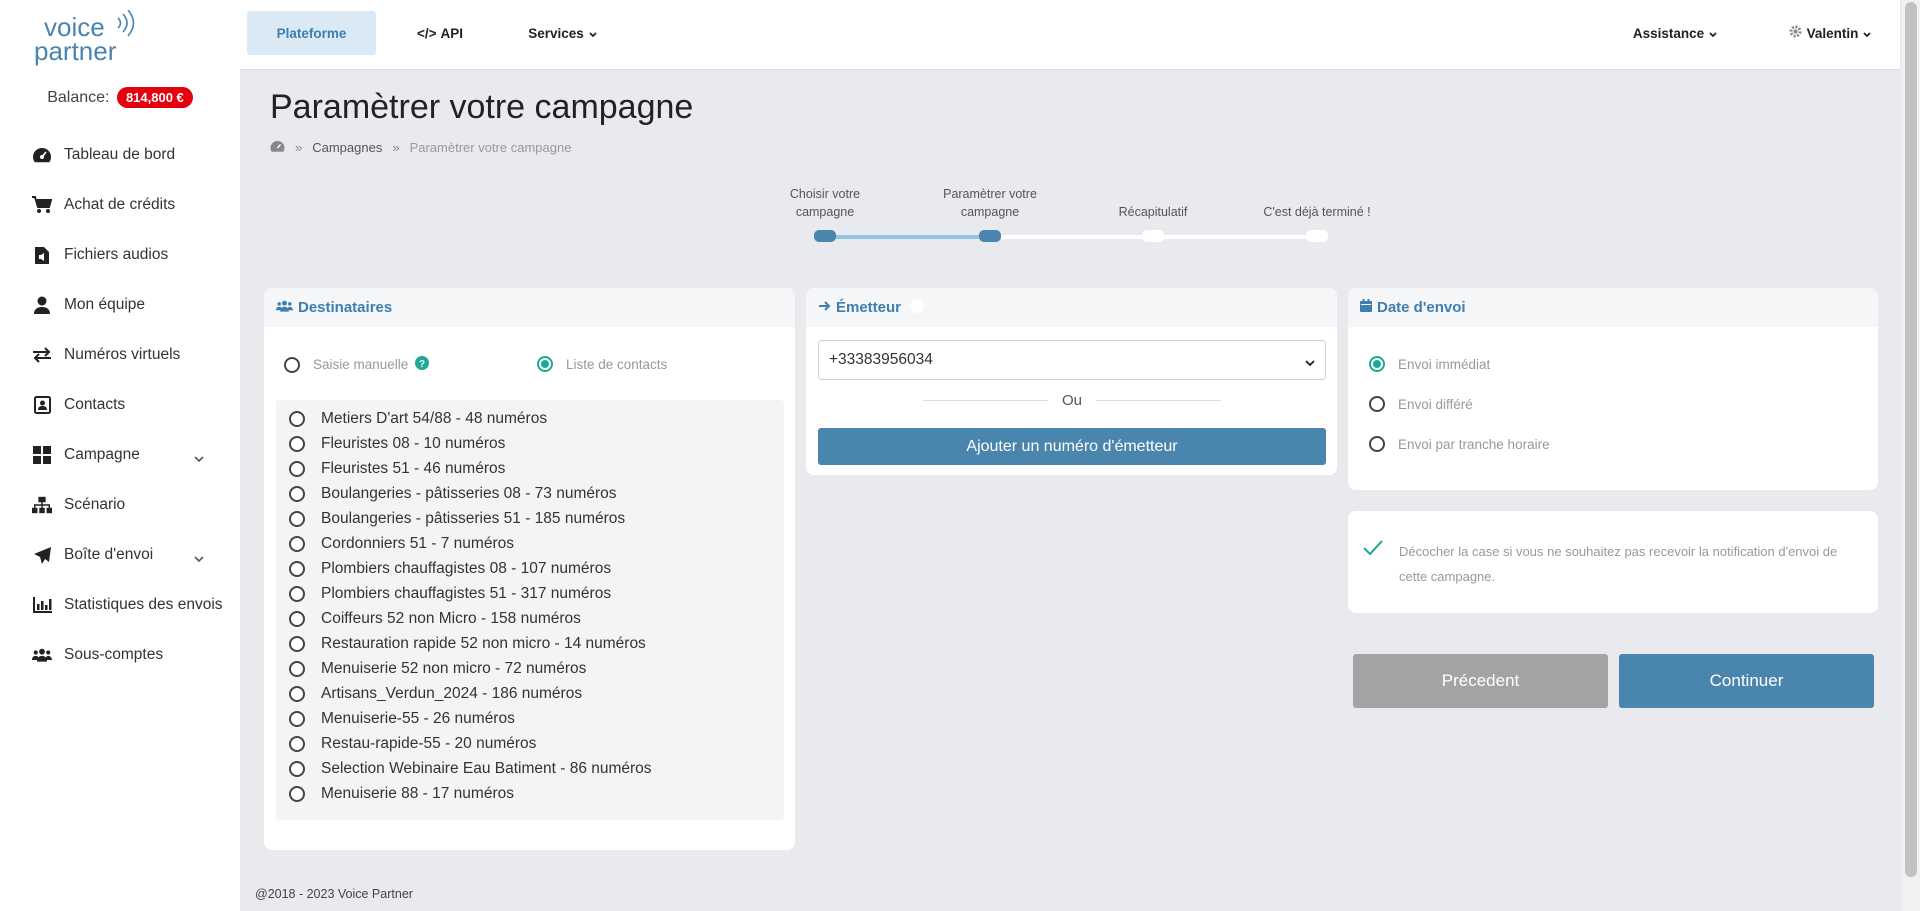  What do you see at coordinates (89, 38) in the screenshot?
I see `voice-partner-logo: voice partner` at bounding box center [89, 38].